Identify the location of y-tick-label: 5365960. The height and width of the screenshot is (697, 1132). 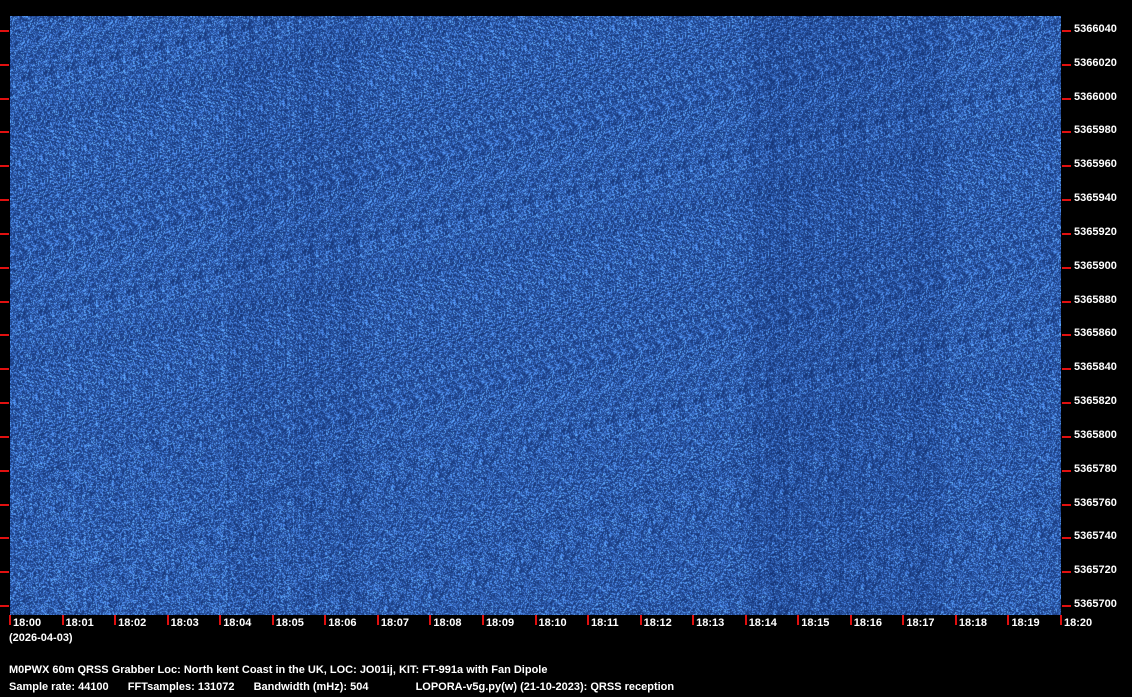
(1095, 164).